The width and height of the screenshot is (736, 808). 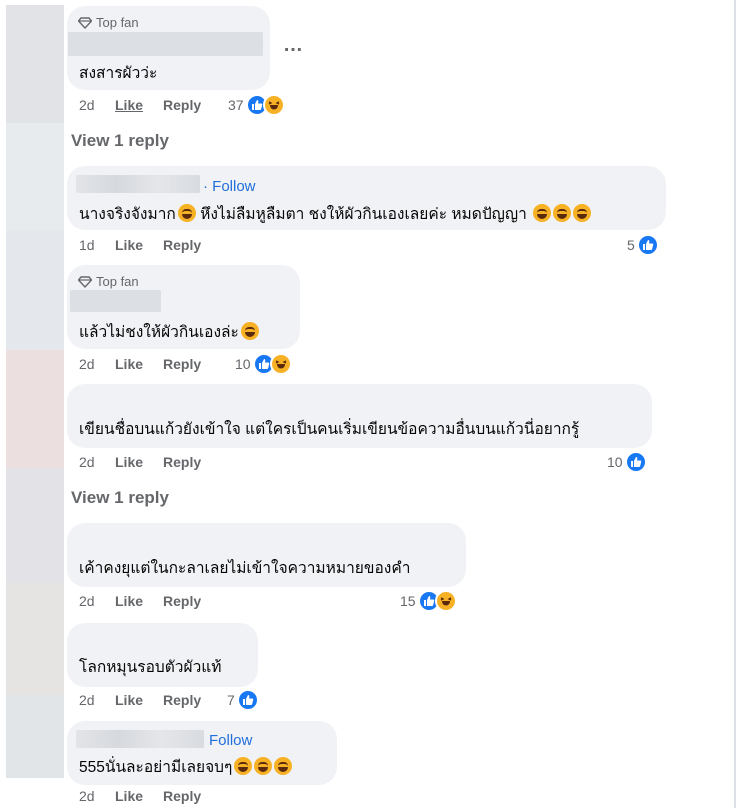 What do you see at coordinates (368, 60) in the screenshot?
I see `comment-item: Top fan สงสารผัวว่ะ … 2d Like Reply 37` at bounding box center [368, 60].